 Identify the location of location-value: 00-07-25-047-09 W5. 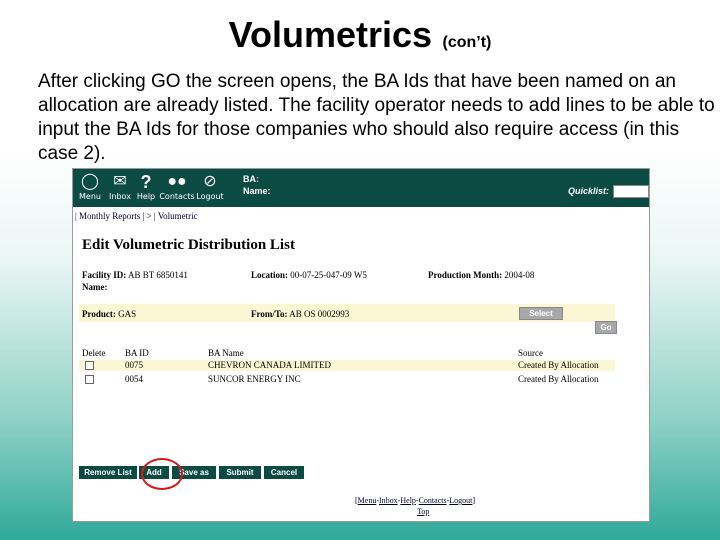
(328, 275).